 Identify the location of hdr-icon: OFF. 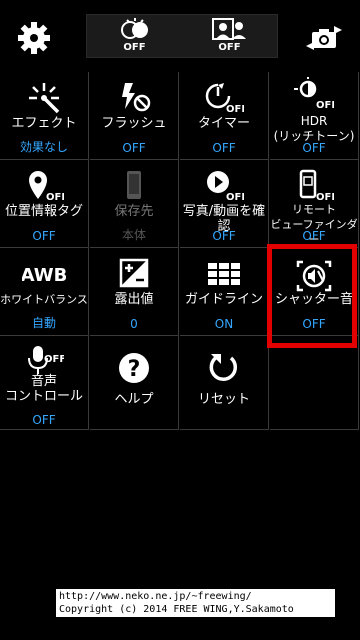
(314, 94).